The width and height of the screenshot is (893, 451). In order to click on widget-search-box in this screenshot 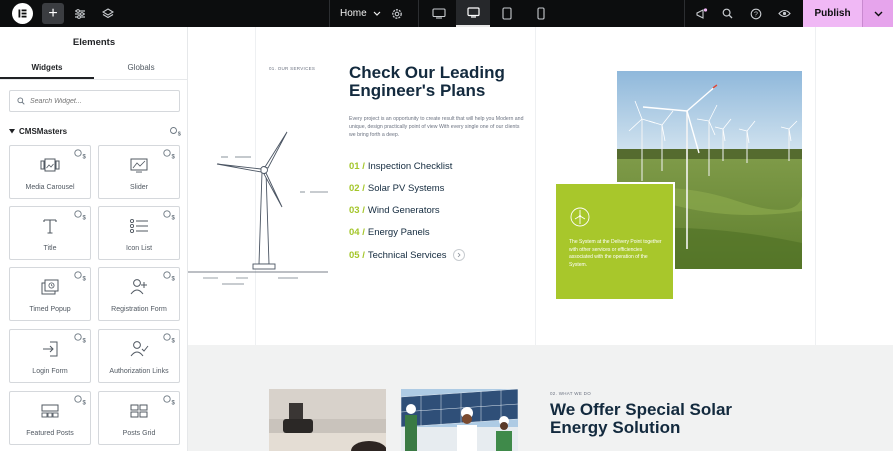, I will do `click(94, 101)`.